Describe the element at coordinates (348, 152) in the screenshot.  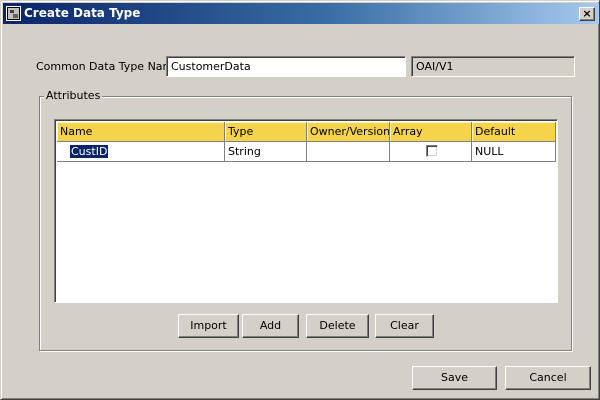
I see `table-cell-owner-version` at that location.